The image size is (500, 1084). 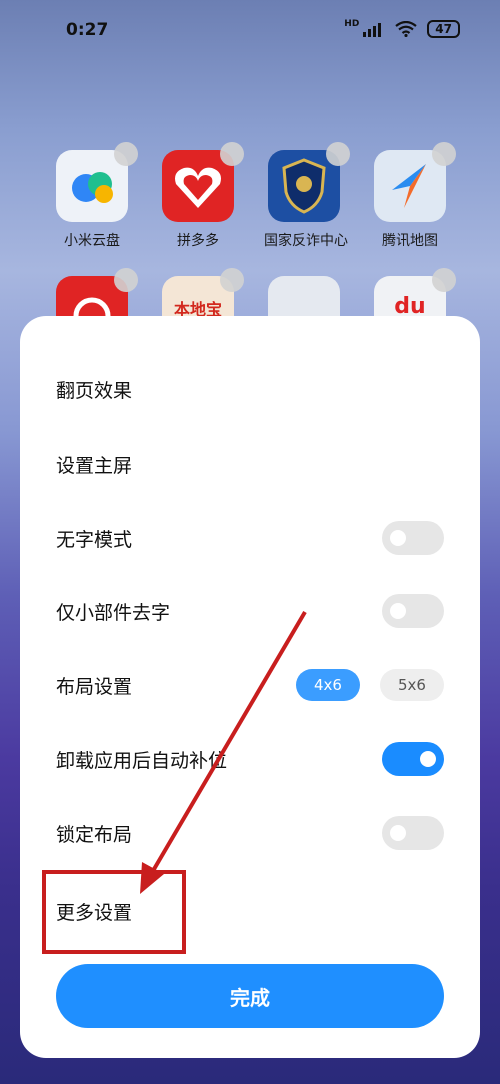 What do you see at coordinates (413, 538) in the screenshot?
I see `no-text-mode-toggle` at bounding box center [413, 538].